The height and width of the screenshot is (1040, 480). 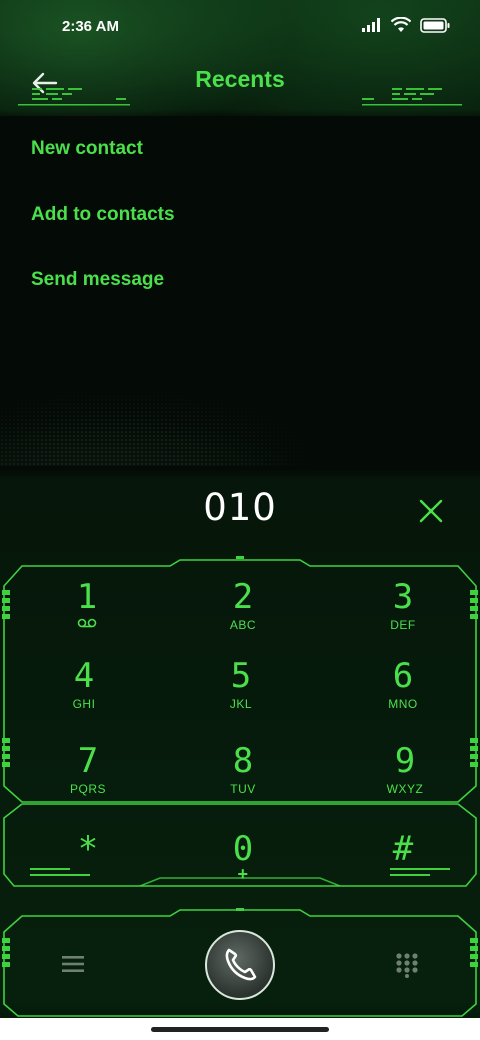 What do you see at coordinates (88, 849) in the screenshot?
I see `key-digit: *` at bounding box center [88, 849].